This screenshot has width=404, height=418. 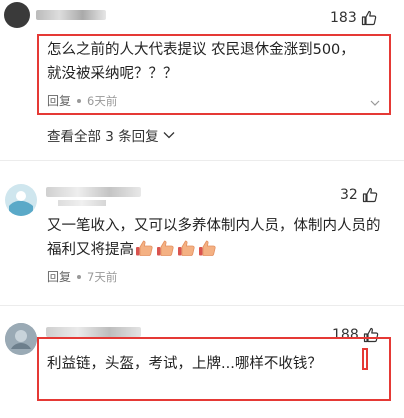 What do you see at coordinates (102, 100) in the screenshot?
I see `timestamp: 6天前` at bounding box center [102, 100].